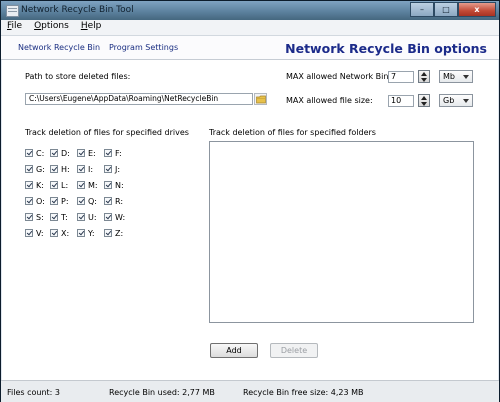  What do you see at coordinates (113, 233) in the screenshot?
I see `drive-checkbox: Z:` at bounding box center [113, 233].